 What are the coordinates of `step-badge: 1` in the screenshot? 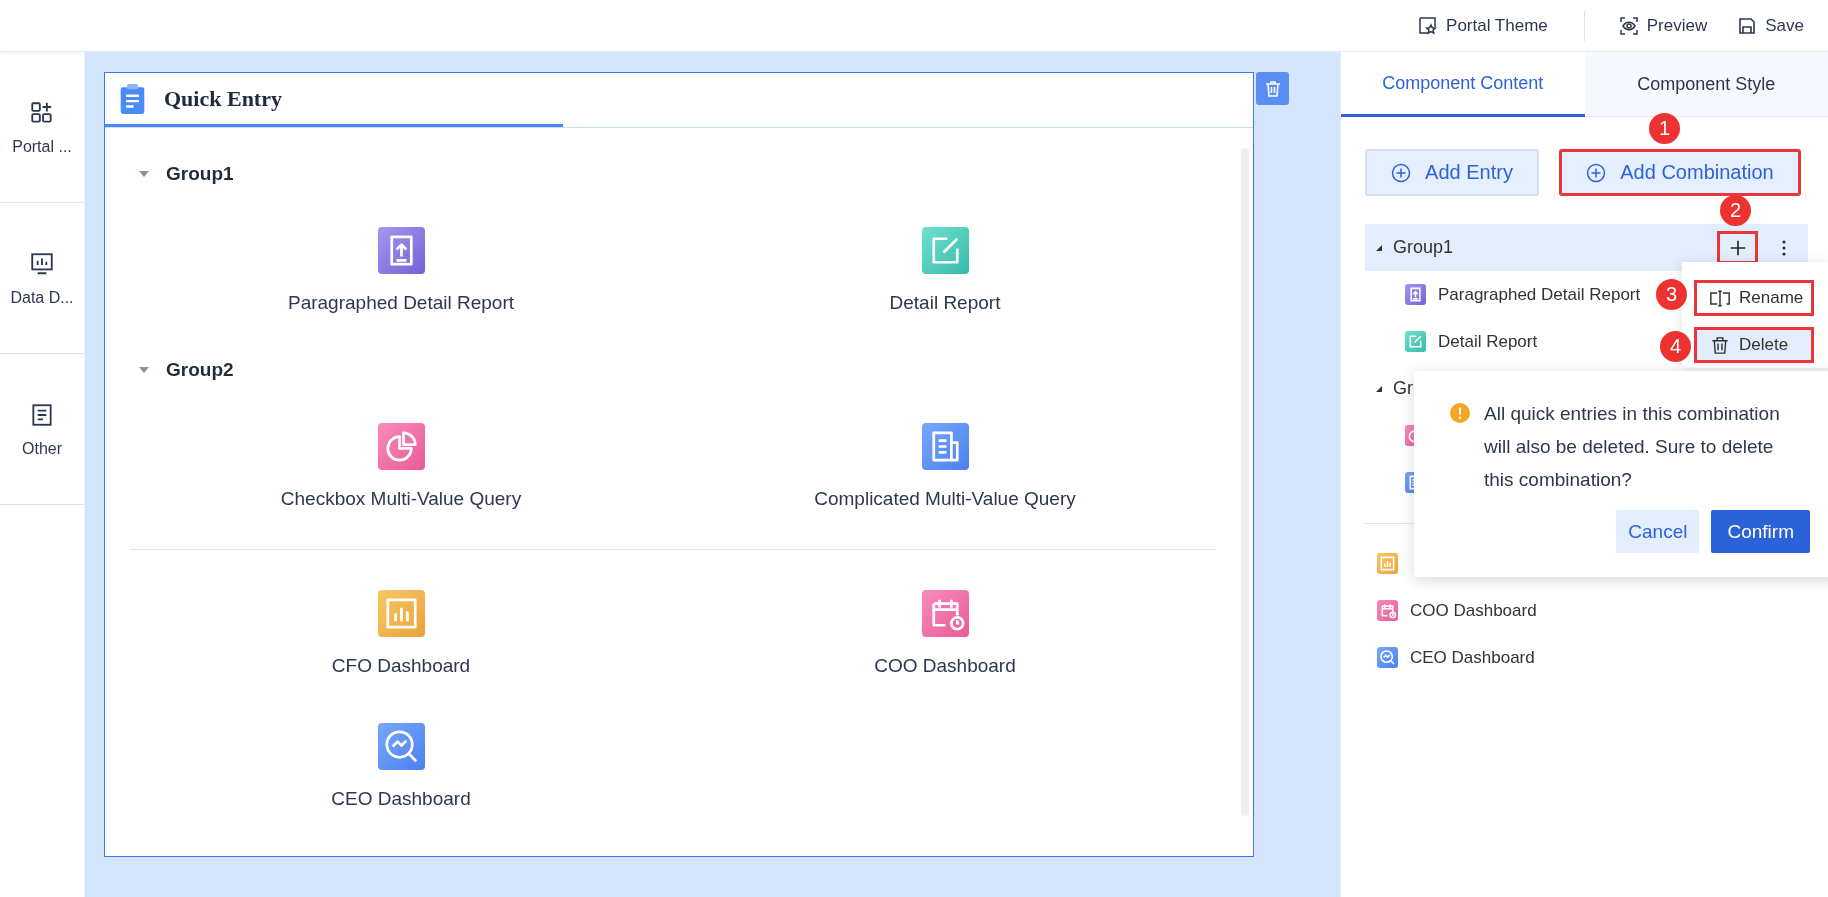 It's located at (1664, 128).